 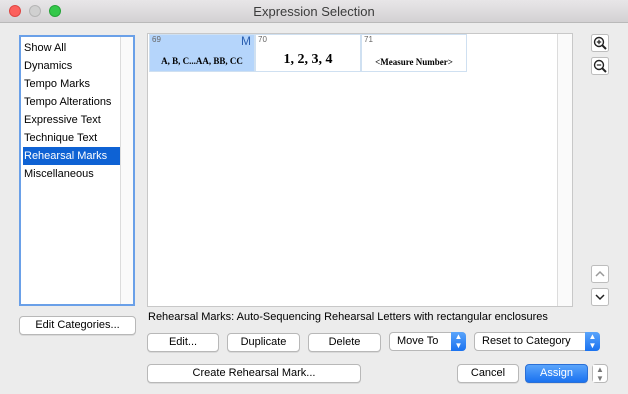 I want to click on category-item-technique-text: Technique Text, so click(x=73, y=138).